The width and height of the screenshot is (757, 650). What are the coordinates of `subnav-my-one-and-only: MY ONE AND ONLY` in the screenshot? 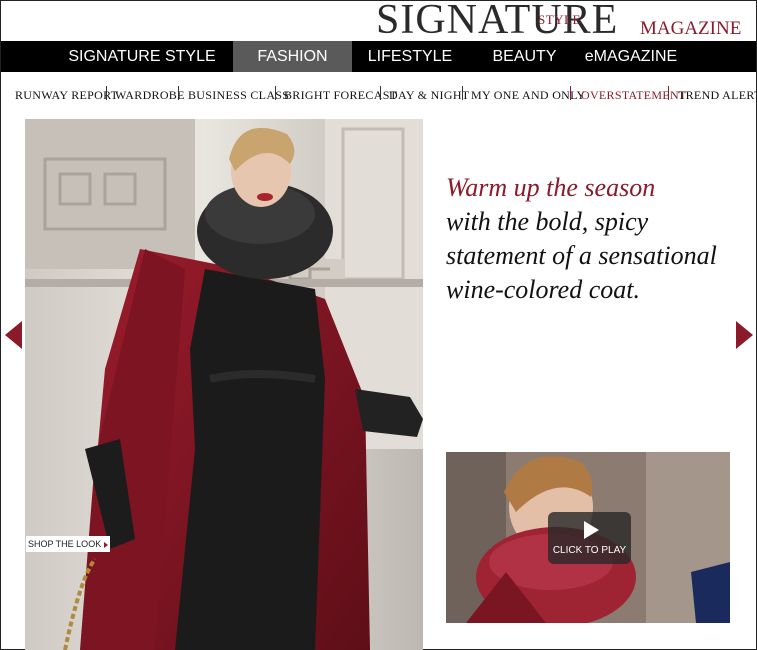 It's located at (528, 95).